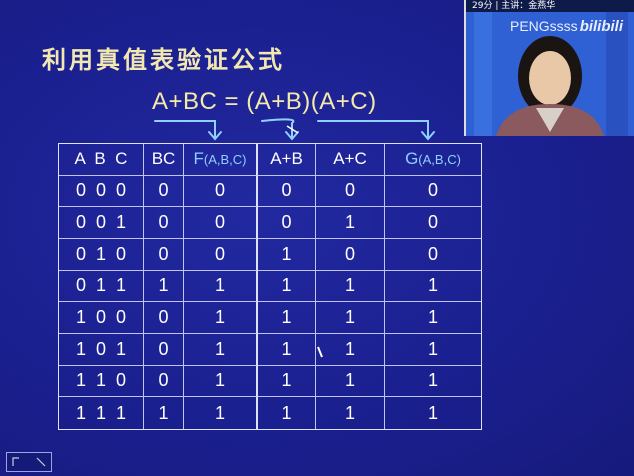 This screenshot has width=634, height=476. Describe the element at coordinates (601, 26) in the screenshot. I see `bilibili-logo: bilibili` at that location.